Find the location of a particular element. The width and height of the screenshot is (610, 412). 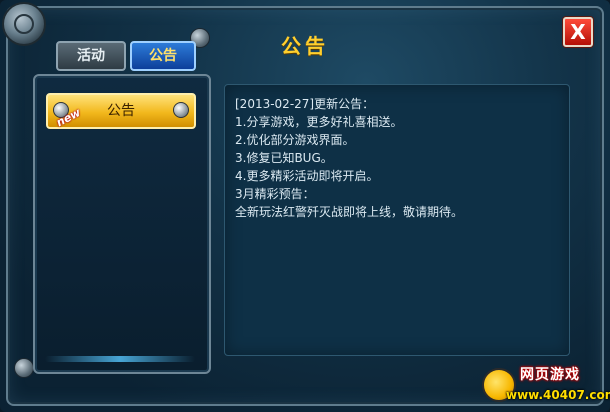

watermark-logo: 网页游戏 www.40407.com is located at coordinates (546, 385).